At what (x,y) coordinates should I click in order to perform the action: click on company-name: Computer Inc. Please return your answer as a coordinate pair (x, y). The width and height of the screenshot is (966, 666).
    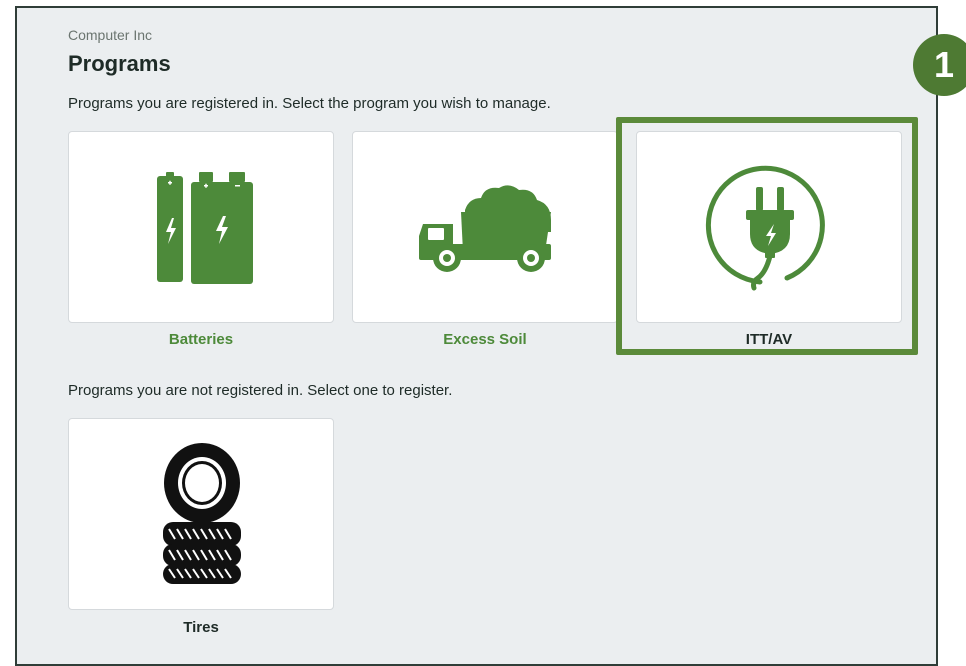
    Looking at the image, I should click on (110, 35).